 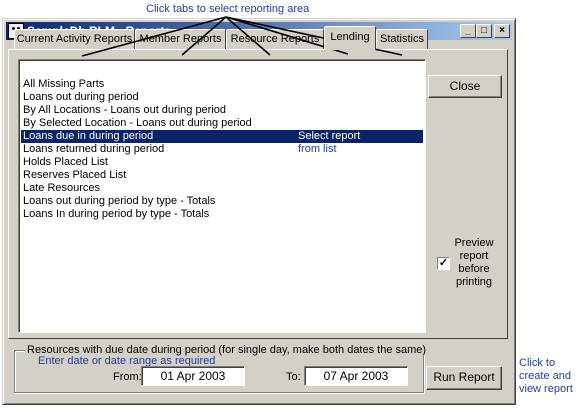 I want to click on annotation-arrows, so click(x=242, y=36).